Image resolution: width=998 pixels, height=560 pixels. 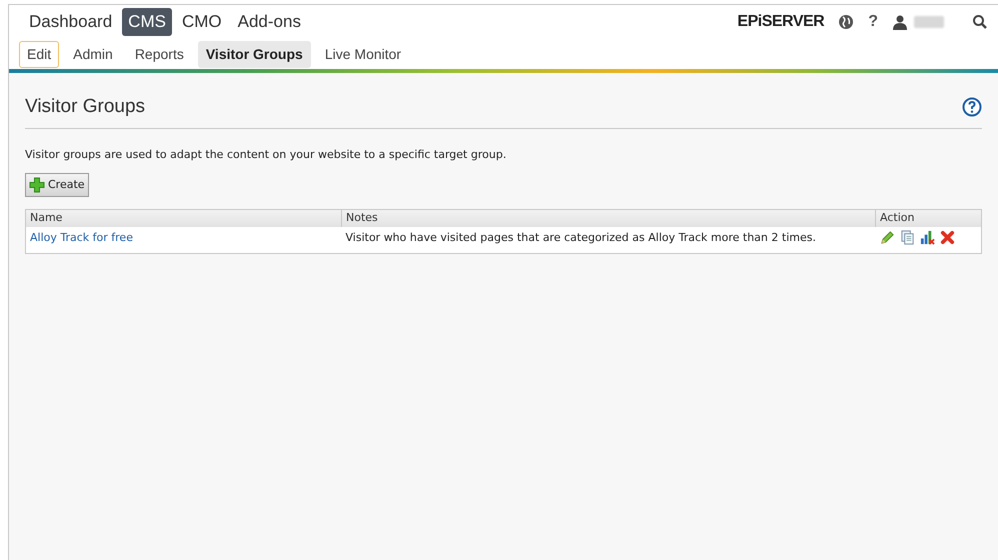 What do you see at coordinates (202, 22) in the screenshot?
I see `top-nav-tab: CMO` at bounding box center [202, 22].